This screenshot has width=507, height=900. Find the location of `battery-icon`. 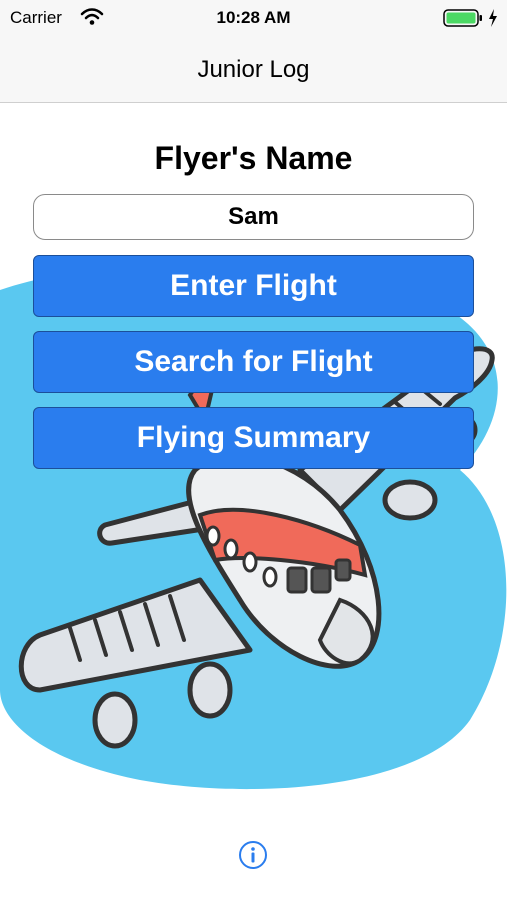

battery-icon is located at coordinates (462, 18).